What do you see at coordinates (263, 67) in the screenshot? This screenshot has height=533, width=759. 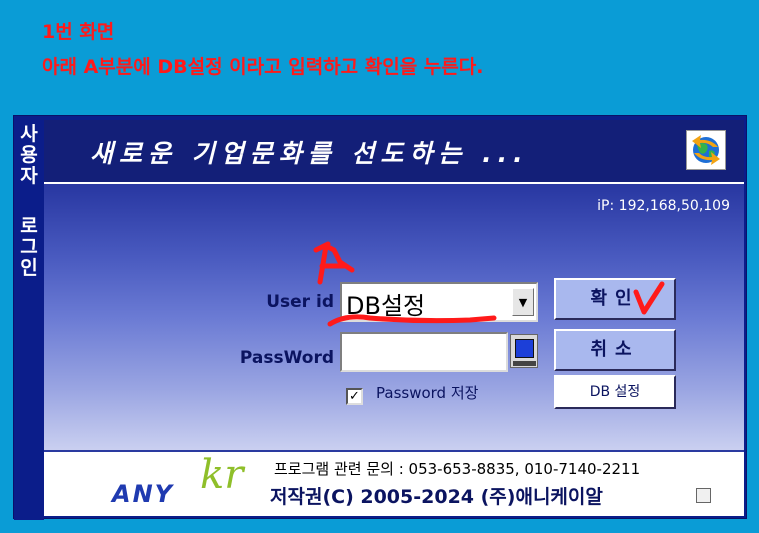 I see `instruction-line-2: 아래 A부분에 DB설정 이라고 입력하고 확인을 누른다.` at bounding box center [263, 67].